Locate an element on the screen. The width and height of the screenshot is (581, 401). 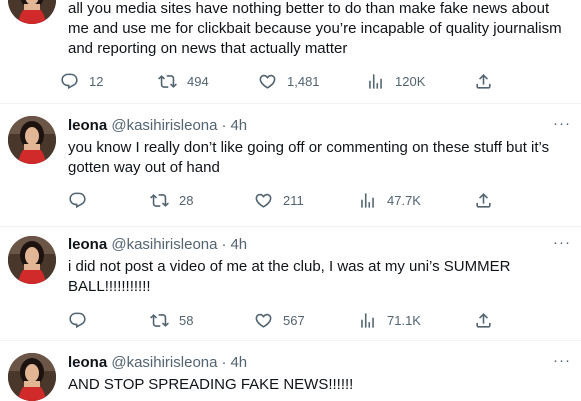
like-count: 211 is located at coordinates (293, 200).